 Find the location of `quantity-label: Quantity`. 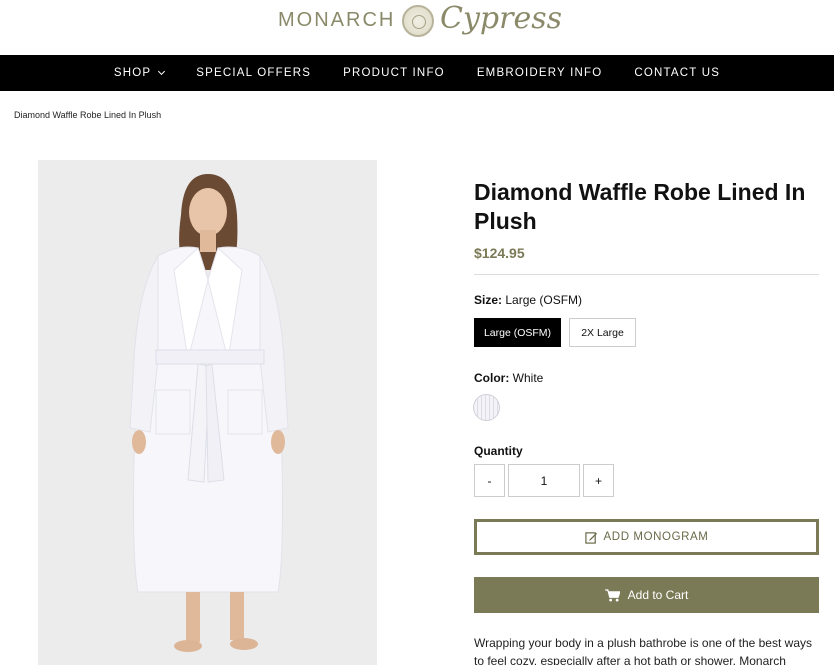

quantity-label: Quantity is located at coordinates (498, 451).